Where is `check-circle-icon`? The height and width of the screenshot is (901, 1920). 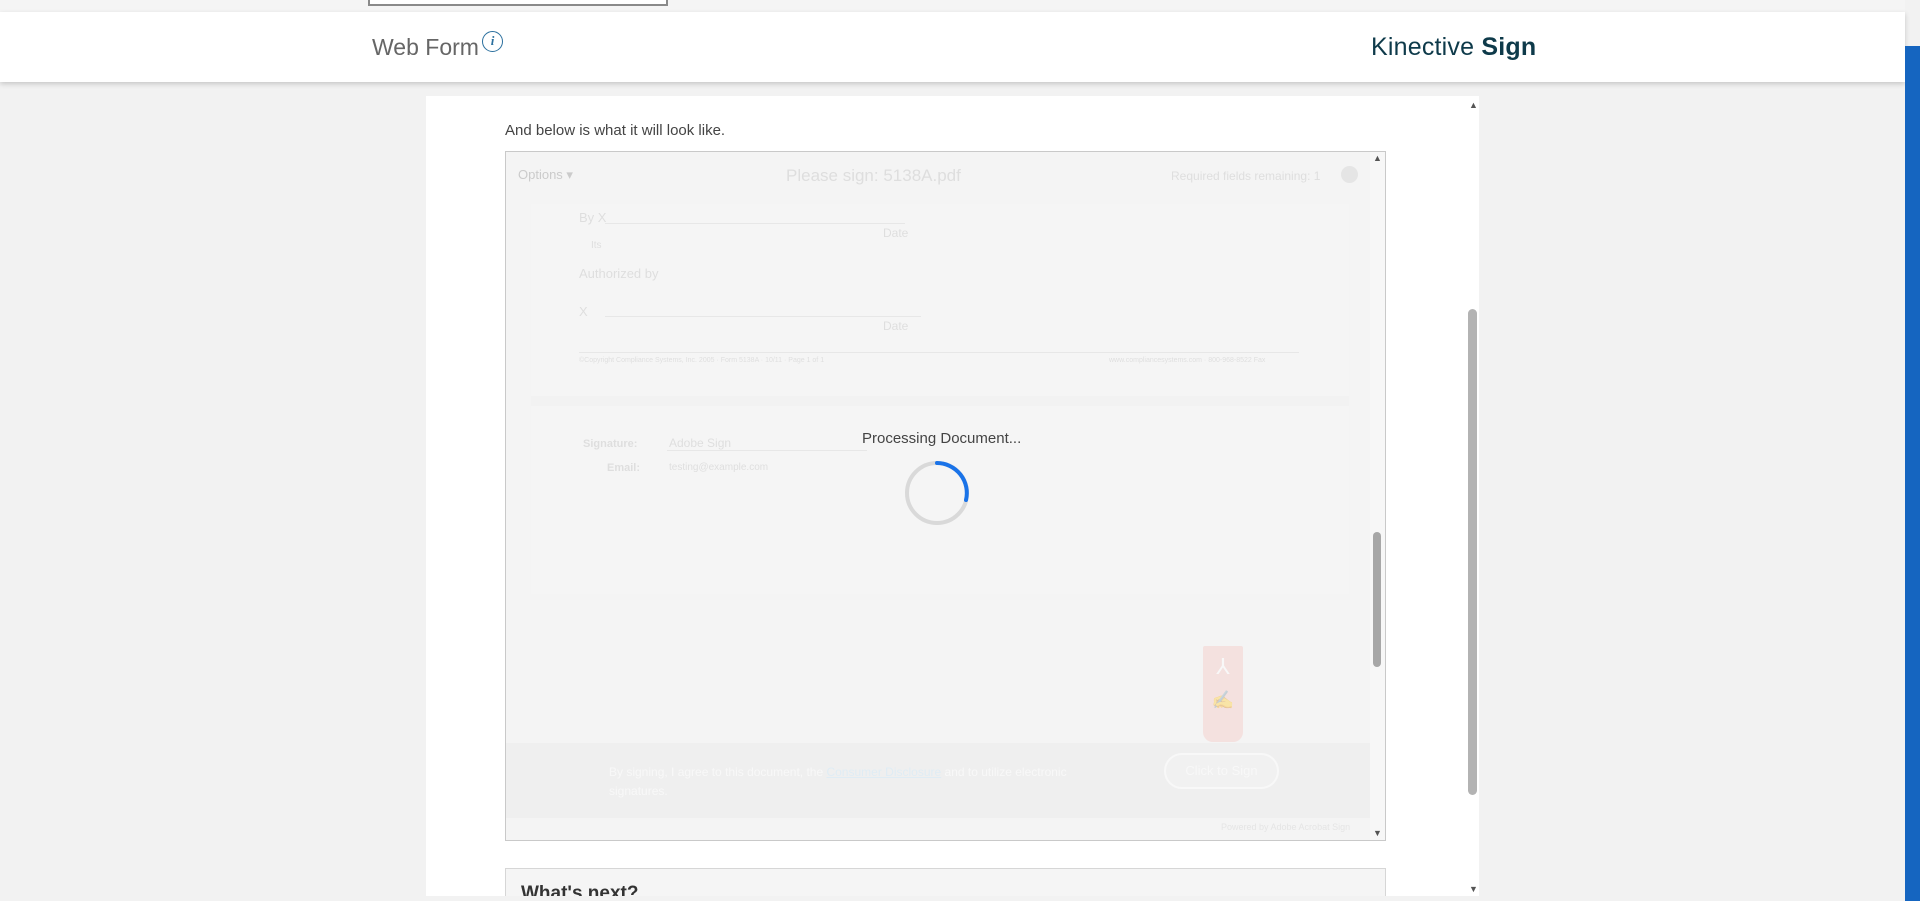
check-circle-icon is located at coordinates (1349, 174).